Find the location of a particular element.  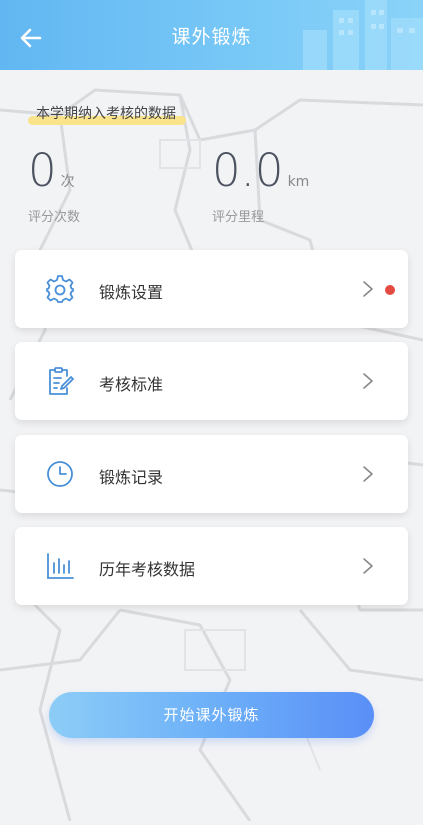

menu-item-label: 历年考核数据 is located at coordinates (147, 569).